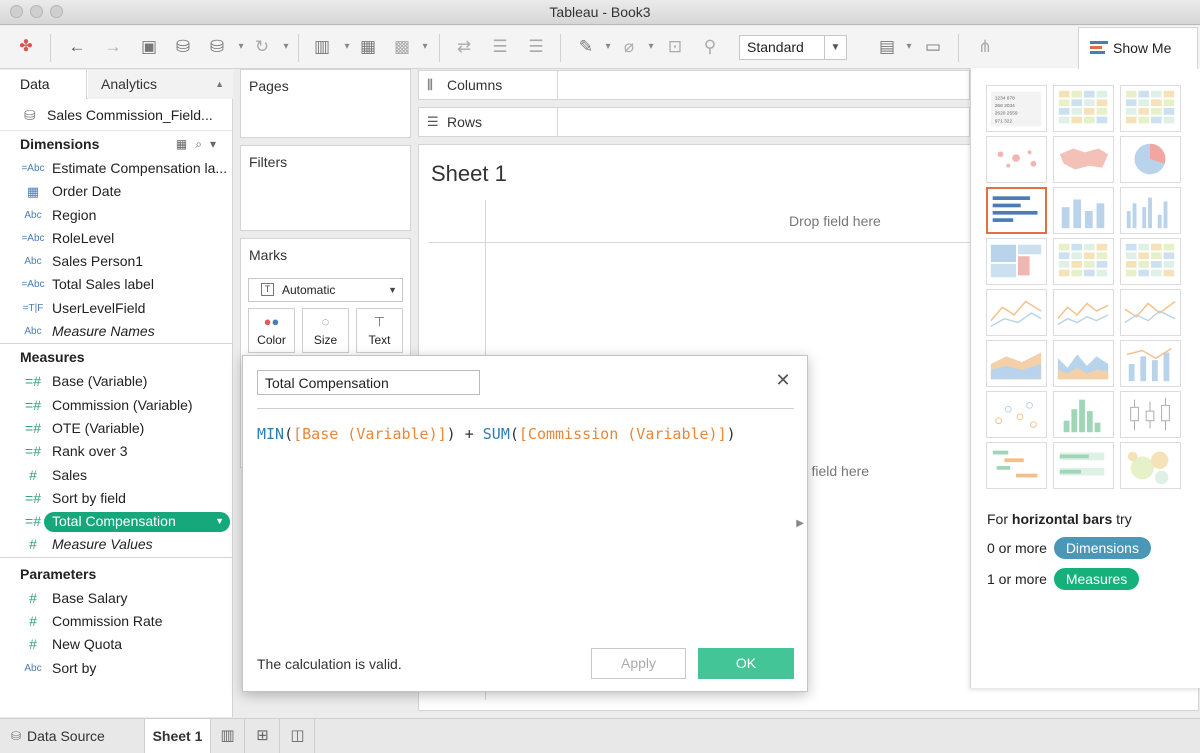 The width and height of the screenshot is (1200, 753). I want to click on size-button: ◌ Size, so click(325, 330).